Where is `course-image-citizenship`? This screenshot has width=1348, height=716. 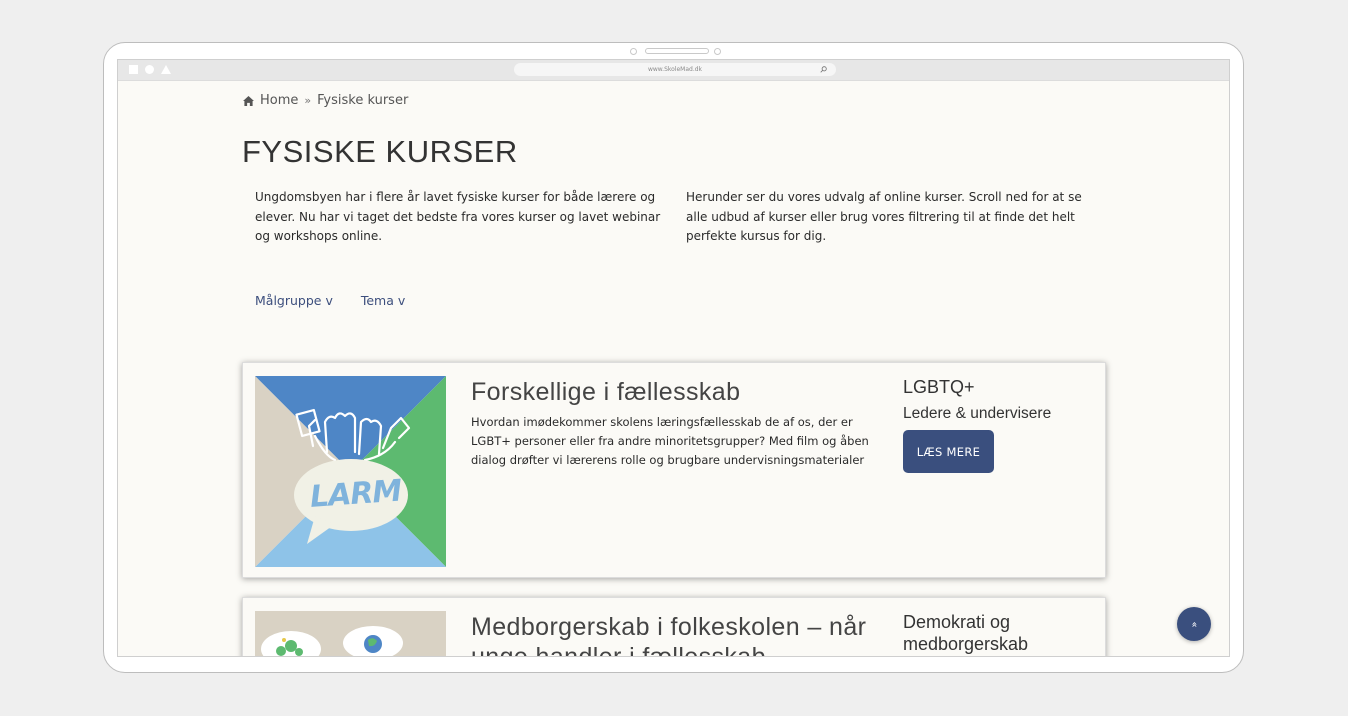
course-image-citizenship is located at coordinates (350, 633).